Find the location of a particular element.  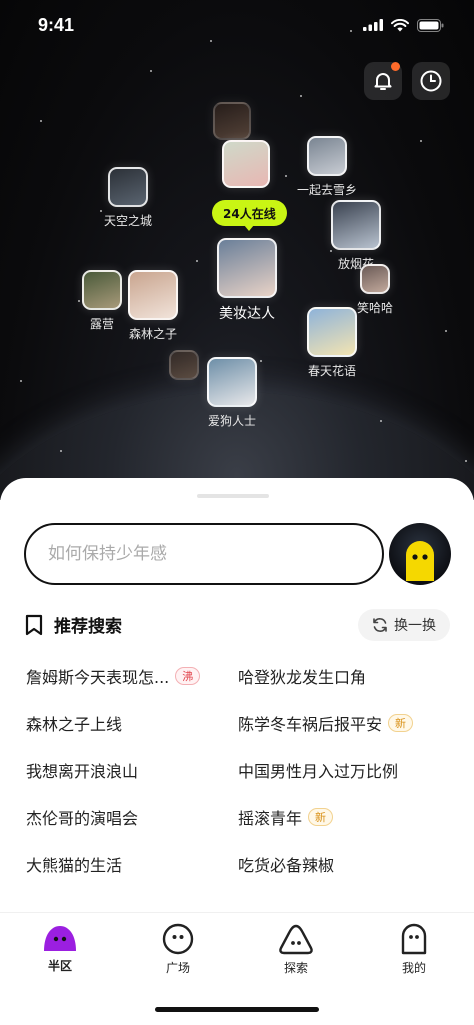

face-circle-icon is located at coordinates (178, 939).